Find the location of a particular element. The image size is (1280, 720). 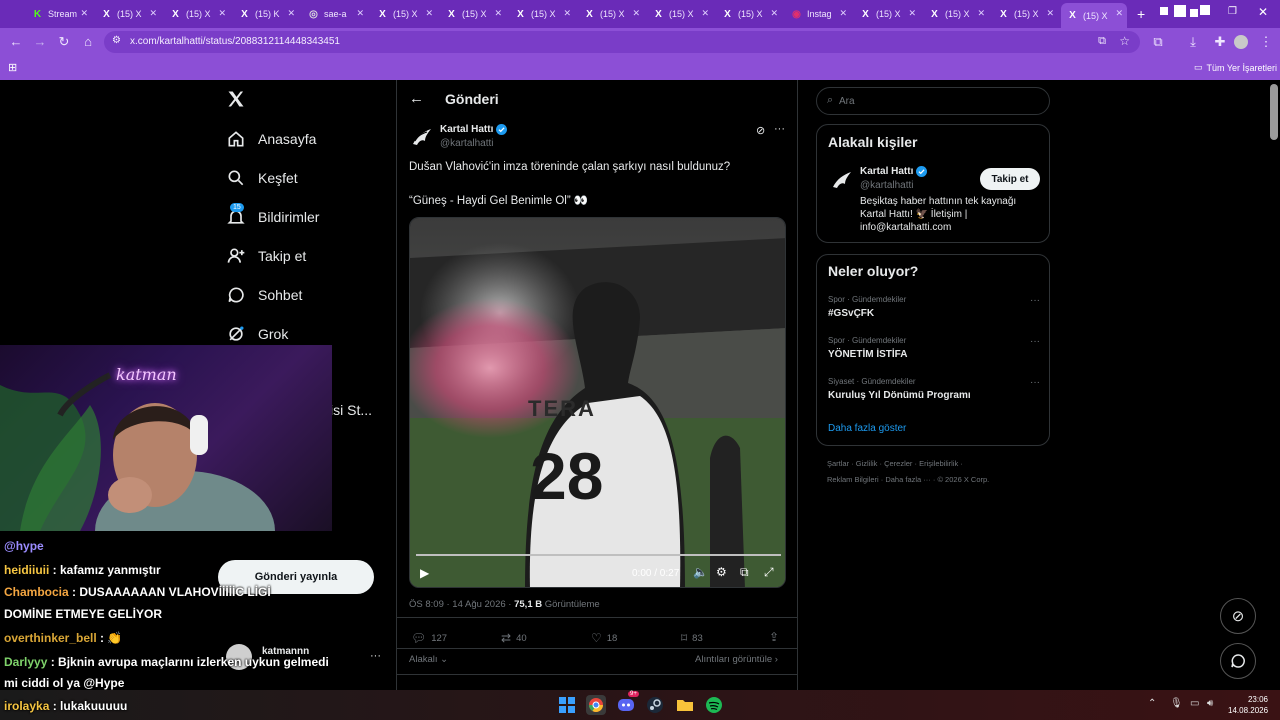

trend-item: Spor · Gündemdekiler #GSvÇFK ··· is located at coordinates (934, 307).